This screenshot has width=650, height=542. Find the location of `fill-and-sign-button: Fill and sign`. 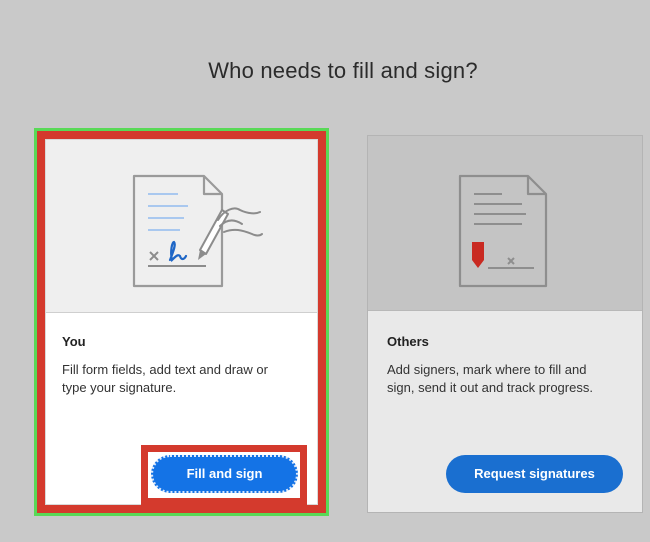

fill-and-sign-button: Fill and sign is located at coordinates (224, 474).